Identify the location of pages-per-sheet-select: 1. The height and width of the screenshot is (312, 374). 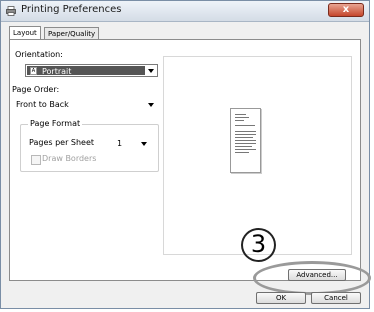
(130, 143).